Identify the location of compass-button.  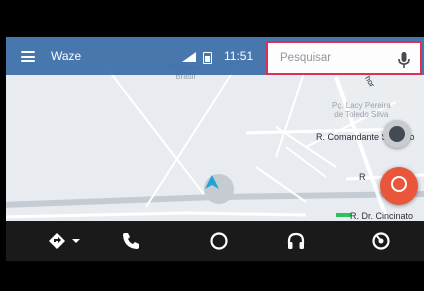
(397, 134).